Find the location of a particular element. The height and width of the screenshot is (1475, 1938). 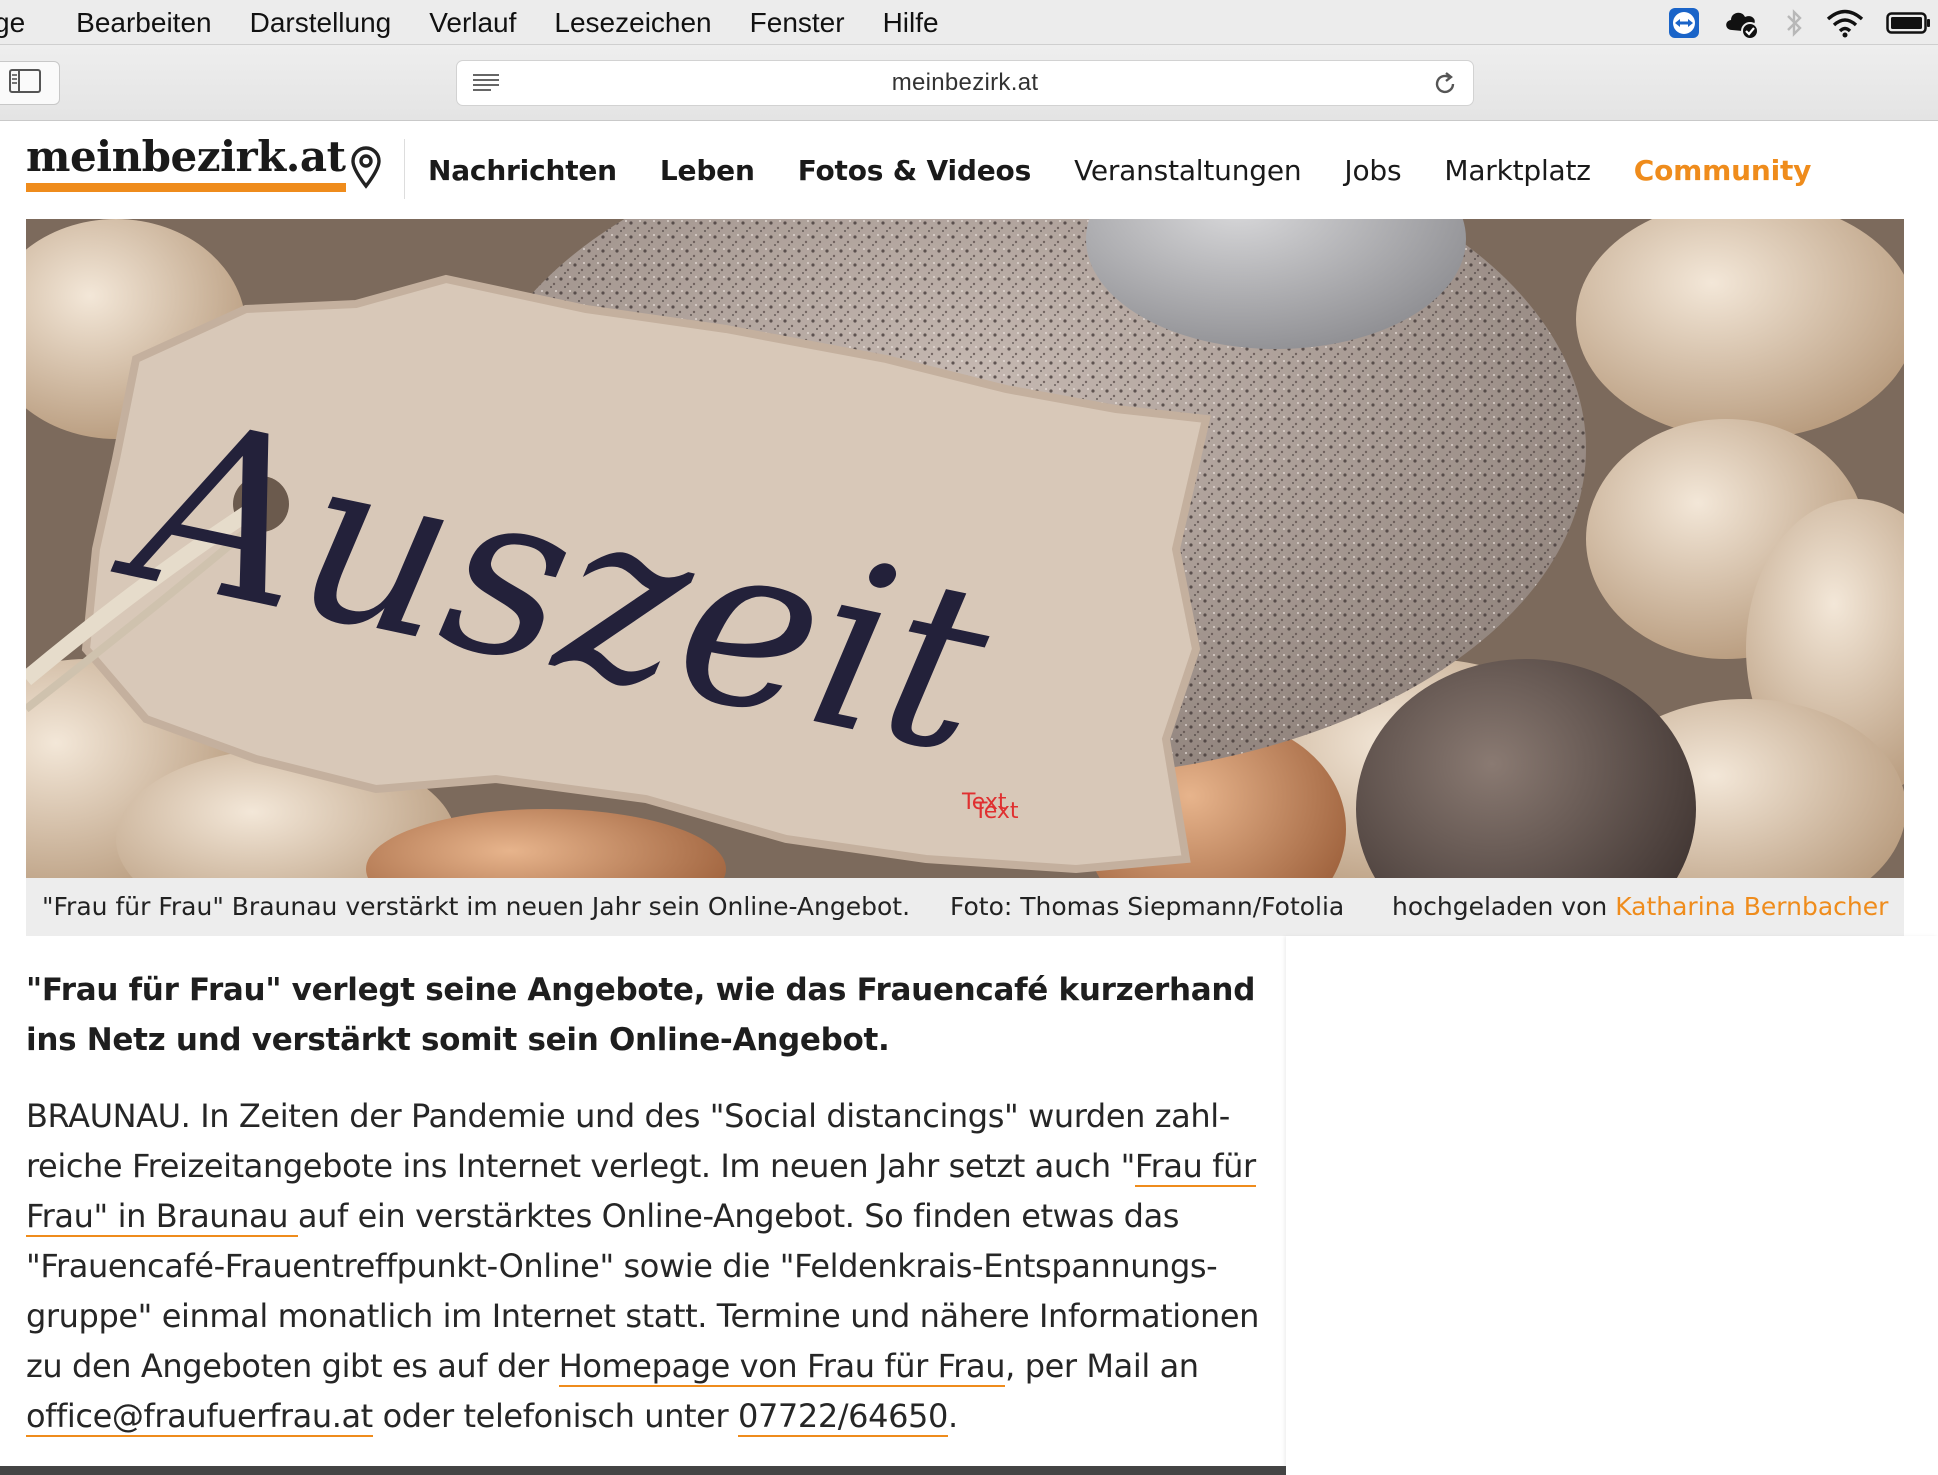

body-text-4: oder telefonisch unter is located at coordinates (555, 1416).